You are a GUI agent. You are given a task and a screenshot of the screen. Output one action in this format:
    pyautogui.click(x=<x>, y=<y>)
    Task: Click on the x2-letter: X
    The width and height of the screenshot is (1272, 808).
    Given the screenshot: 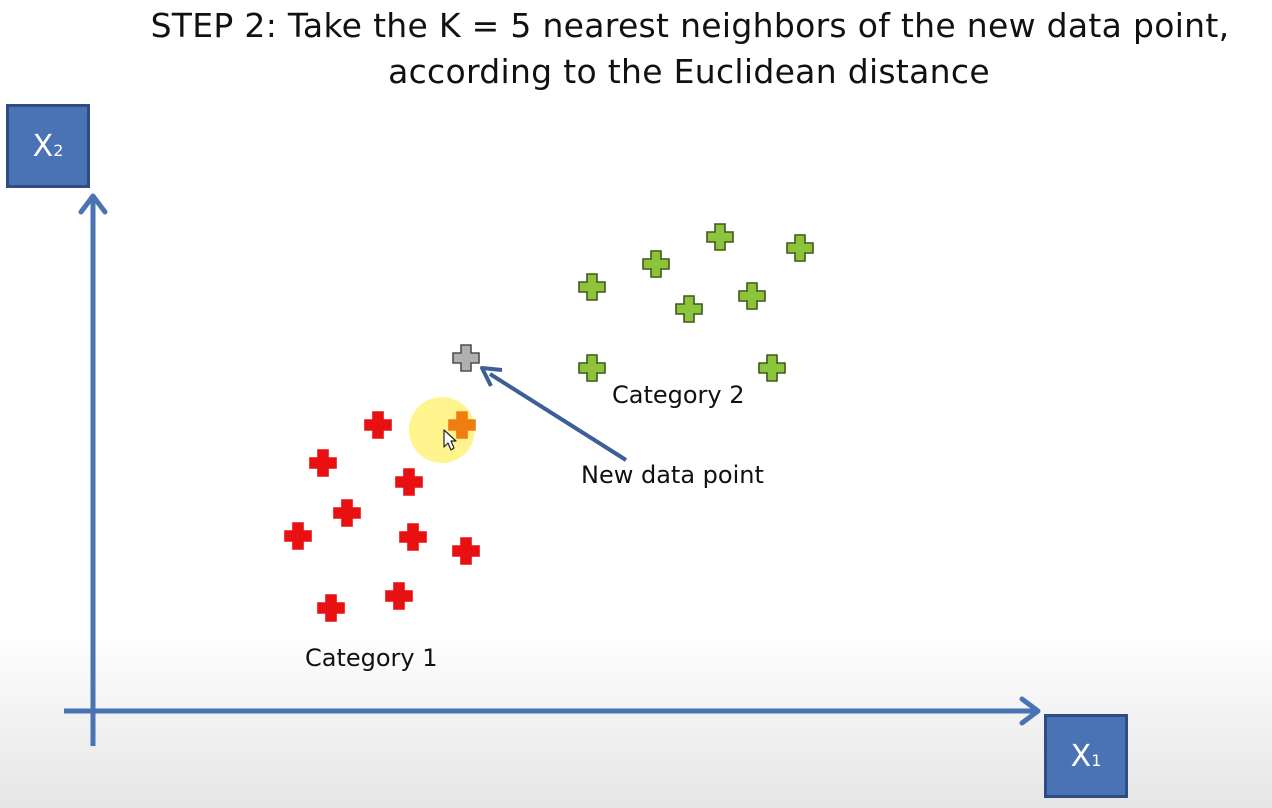 What is the action you would take?
    pyautogui.click(x=43, y=146)
    